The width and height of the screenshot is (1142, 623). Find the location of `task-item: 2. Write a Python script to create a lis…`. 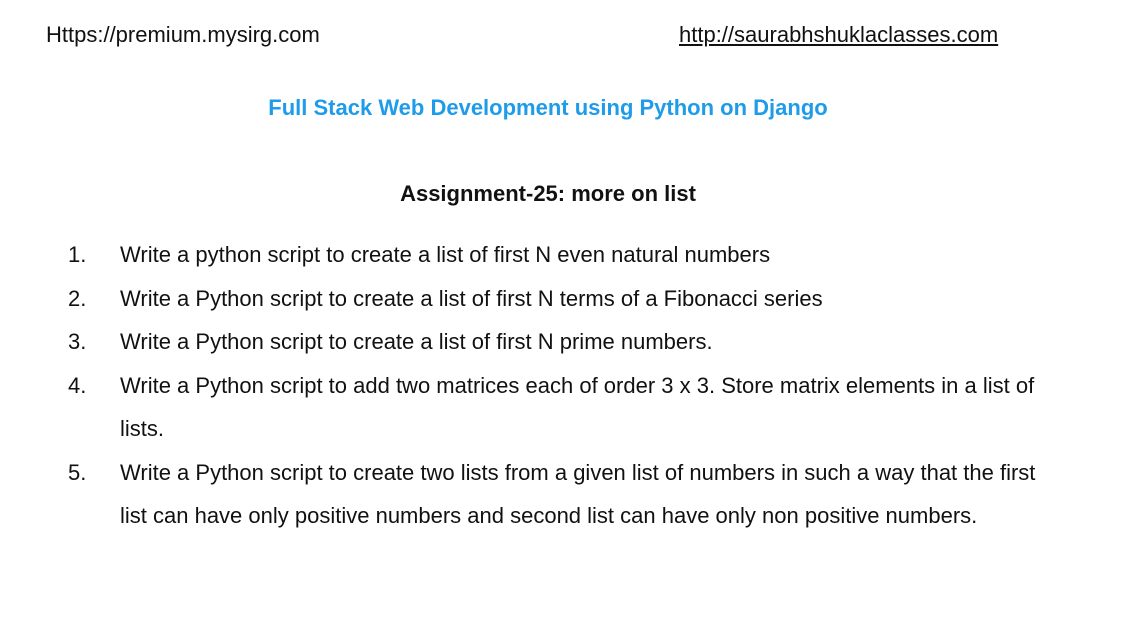

task-item: 2. Write a Python script to create a lis… is located at coordinates (532, 299).